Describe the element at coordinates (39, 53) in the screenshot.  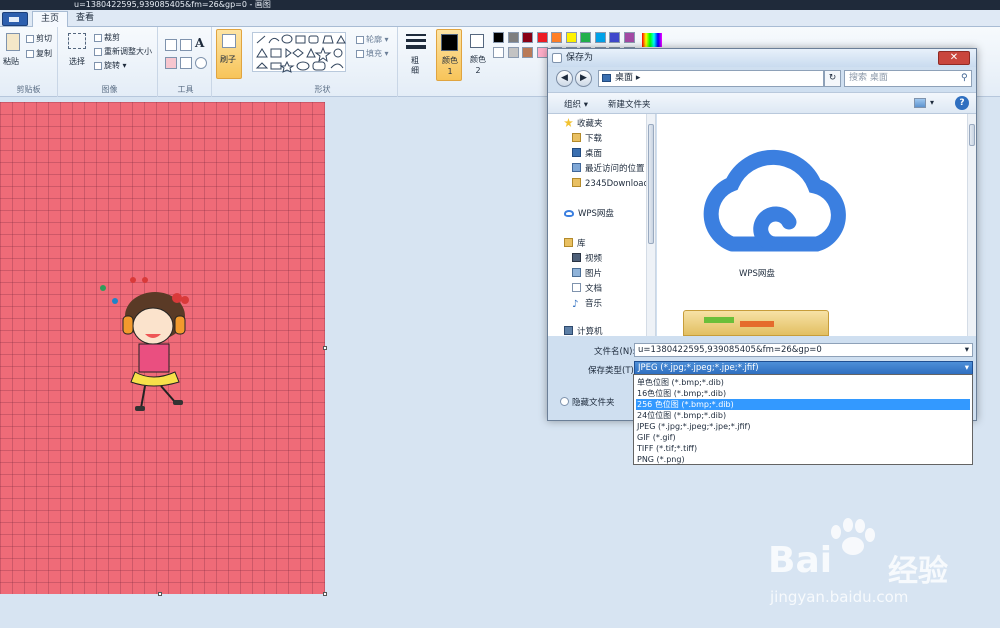
I see `copy-button: 复制` at that location.